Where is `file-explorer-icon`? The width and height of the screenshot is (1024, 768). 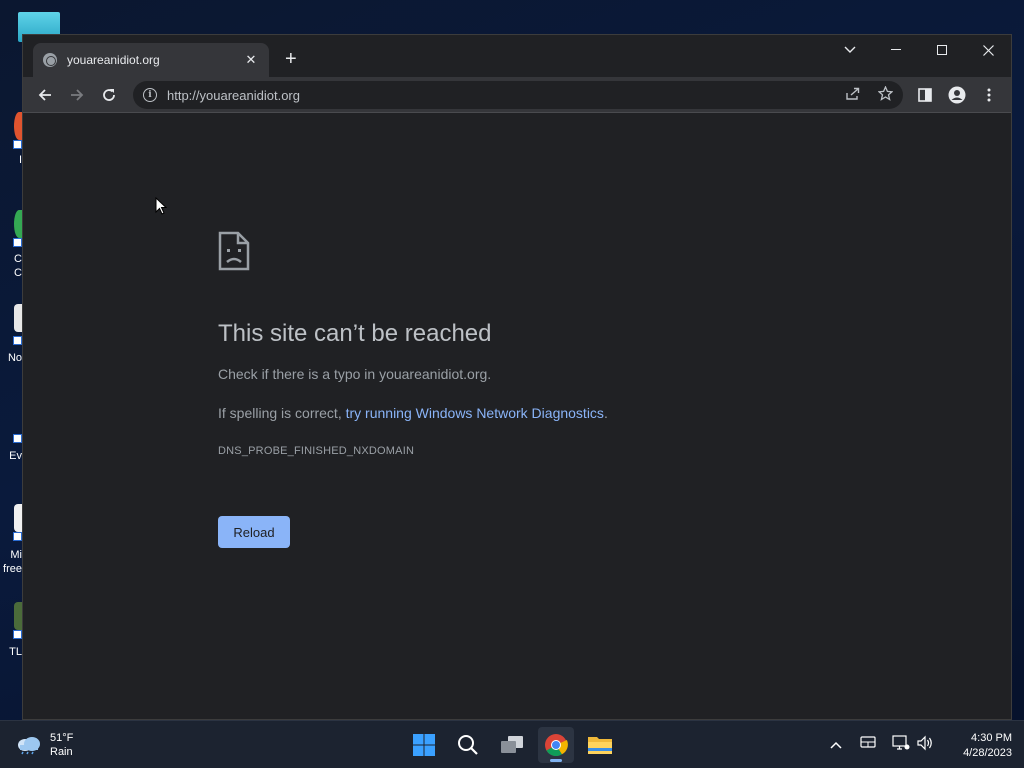
file-explorer-icon is located at coordinates (600, 745).